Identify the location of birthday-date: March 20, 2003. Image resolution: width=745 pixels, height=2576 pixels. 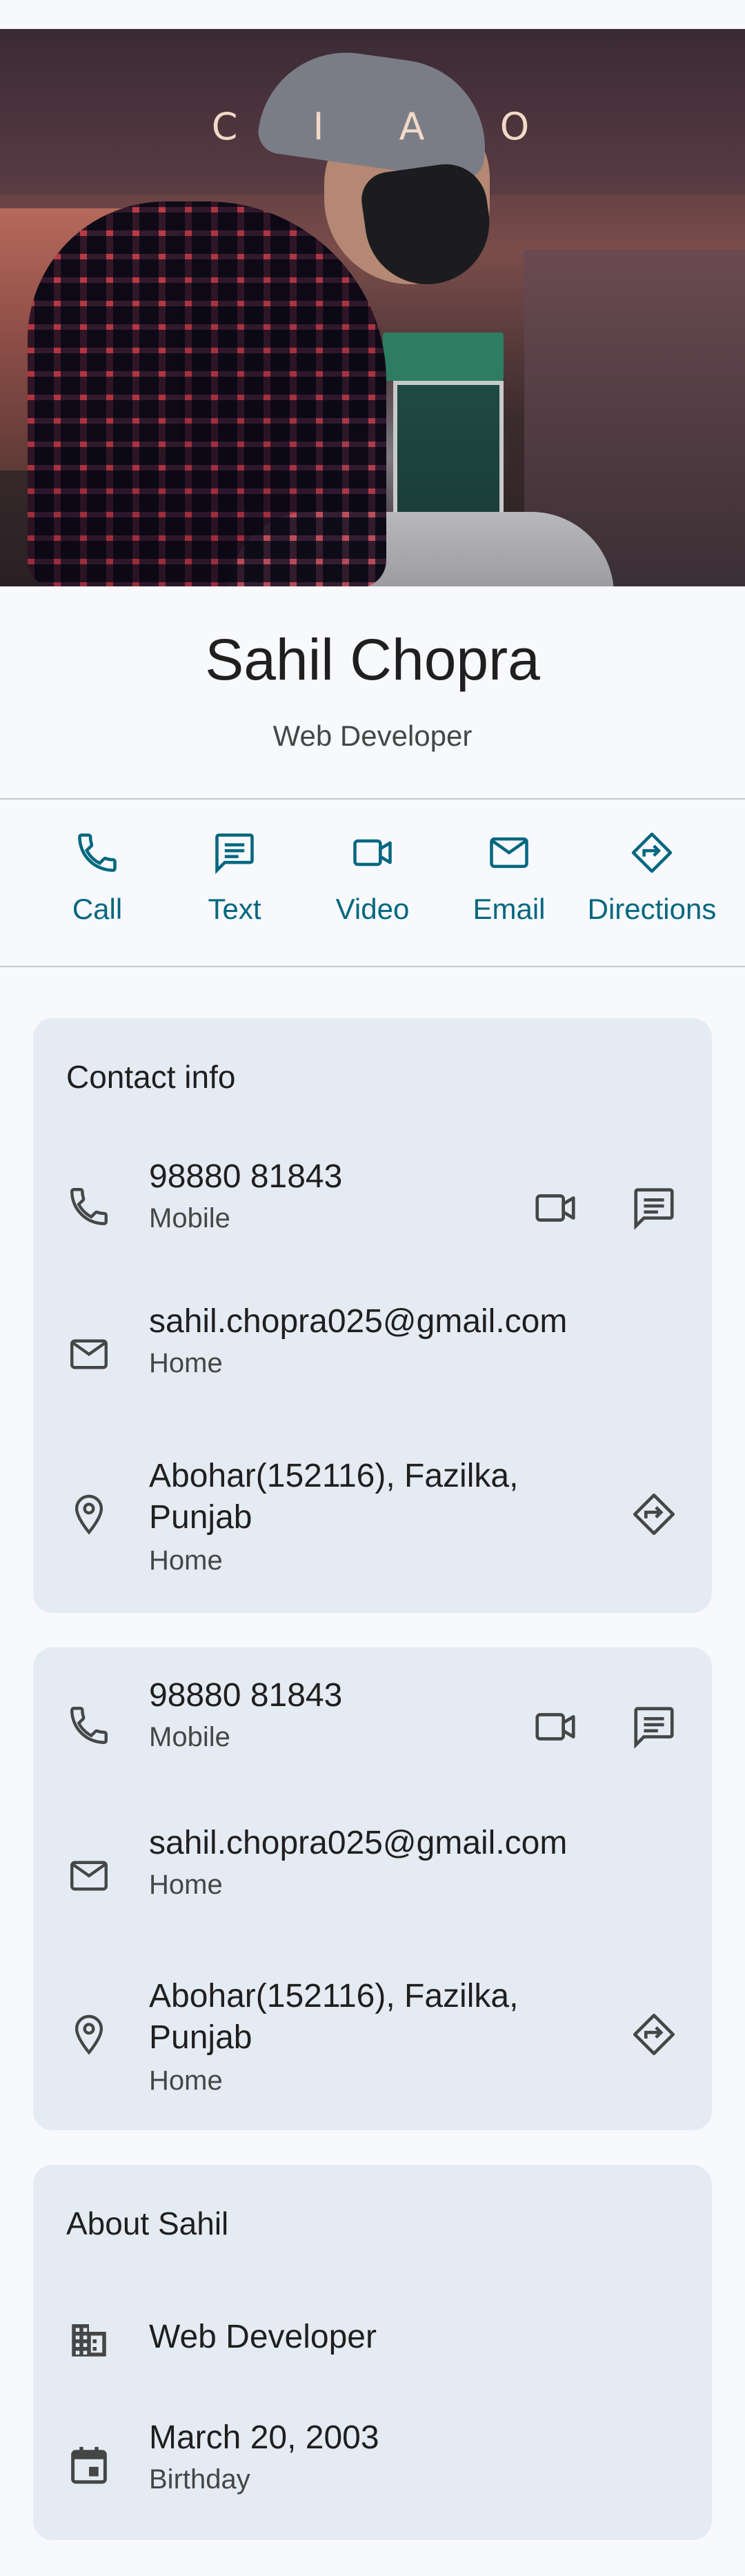
(264, 2437).